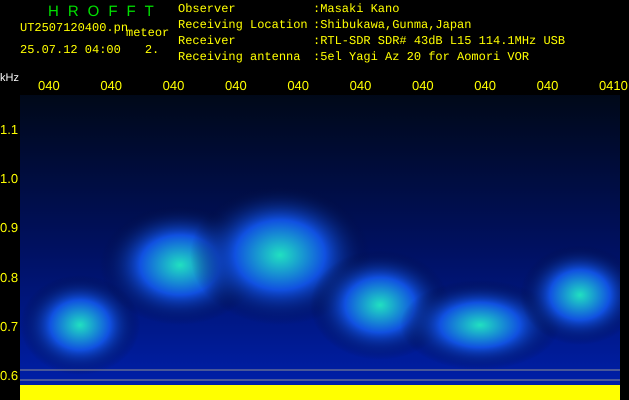  Describe the element at coordinates (613, 85) in the screenshot. I see `time-label: 0410` at that location.